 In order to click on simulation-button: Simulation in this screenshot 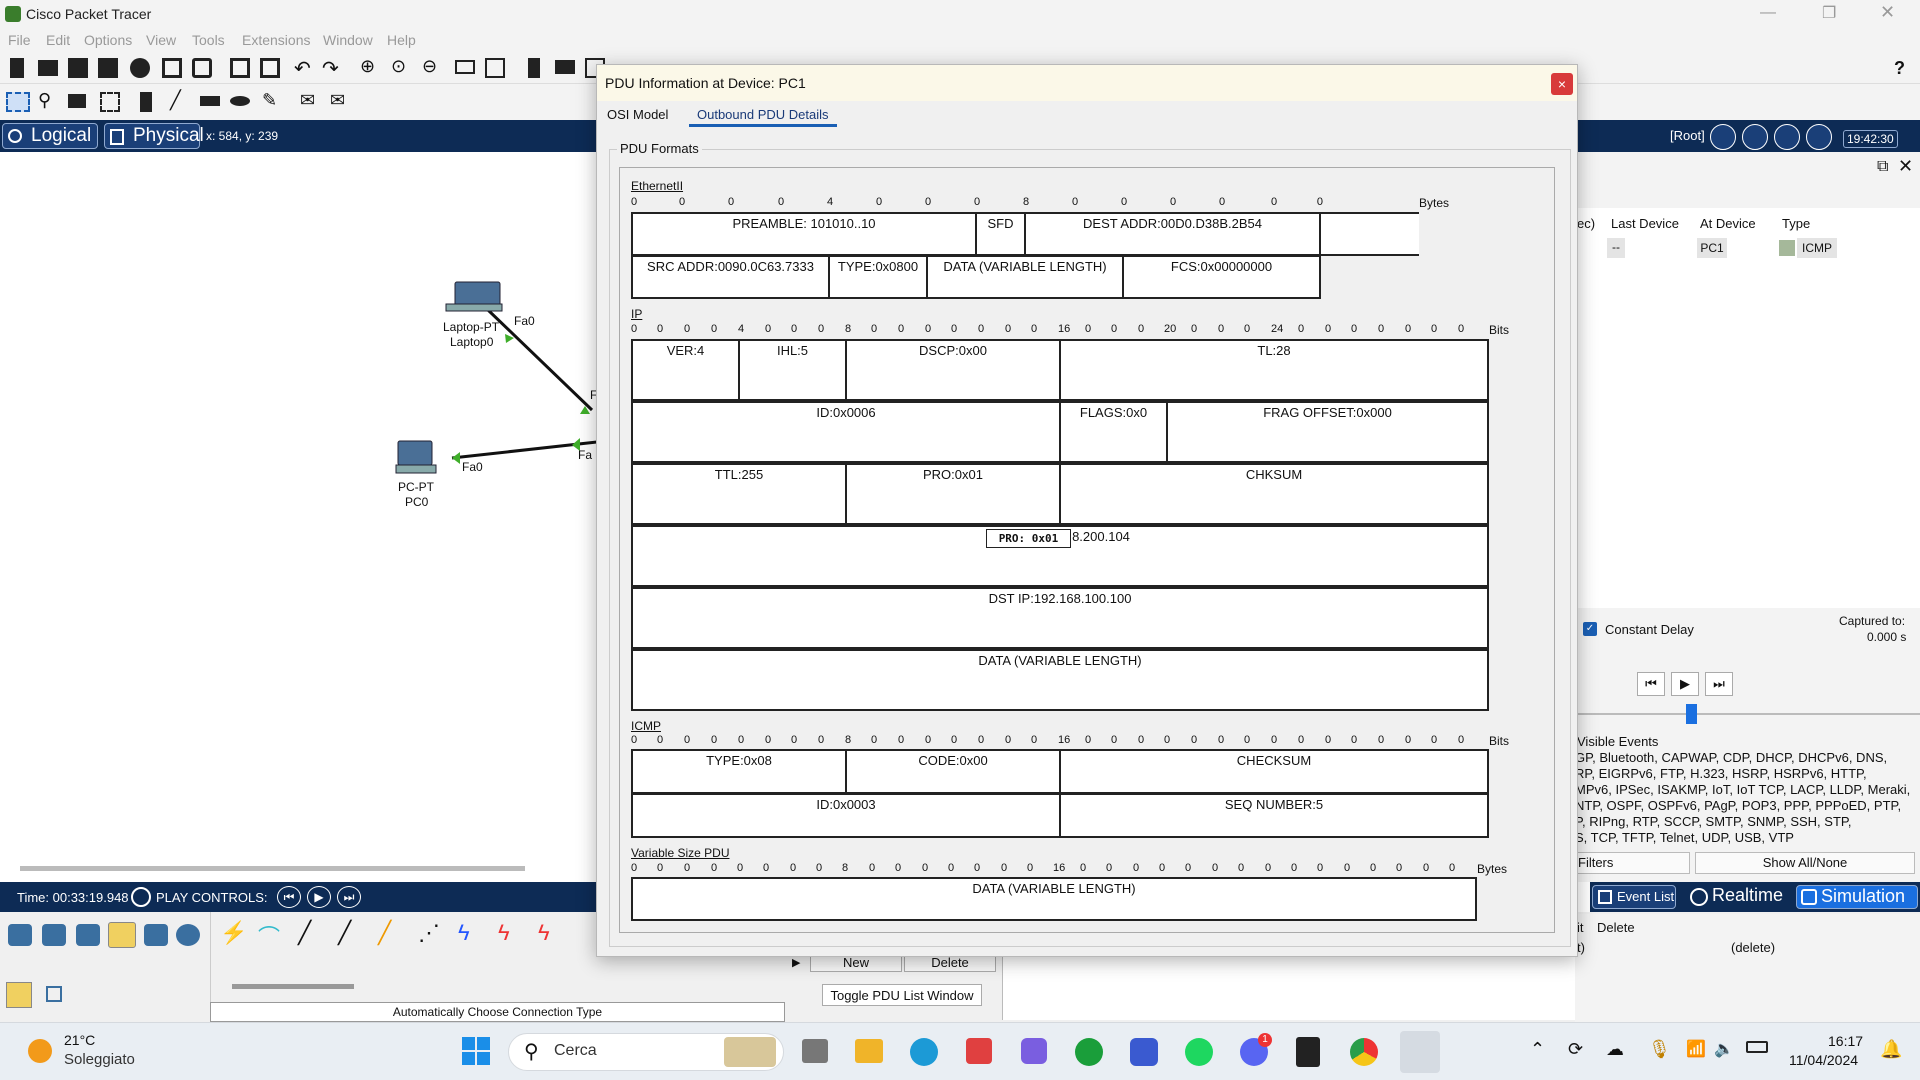, I will do `click(1857, 897)`.